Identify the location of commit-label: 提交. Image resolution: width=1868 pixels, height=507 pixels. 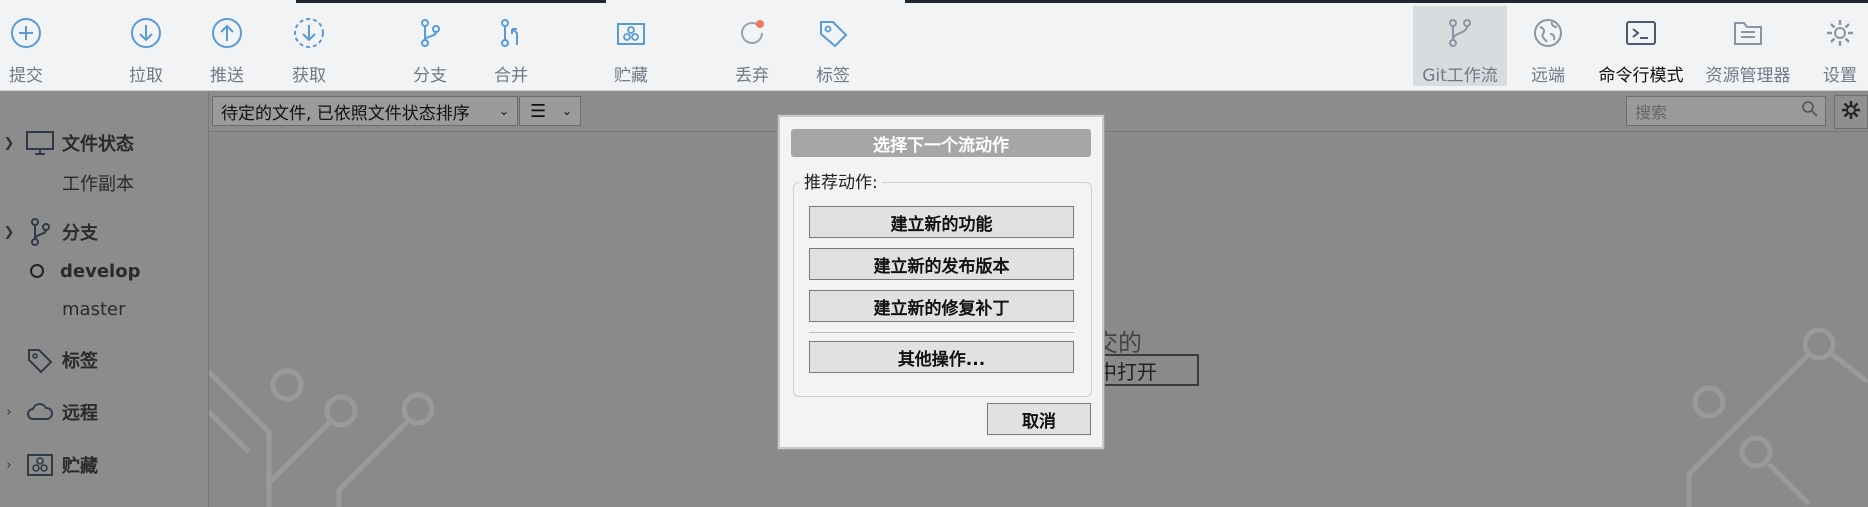
(26, 76).